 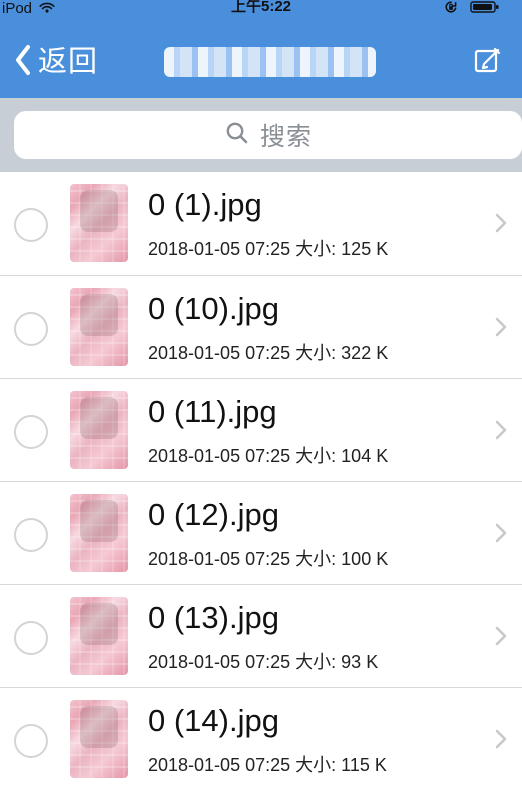 I want to click on file-meta: 2018-01-05 07:25 大小: 322 K, so click(x=268, y=353).